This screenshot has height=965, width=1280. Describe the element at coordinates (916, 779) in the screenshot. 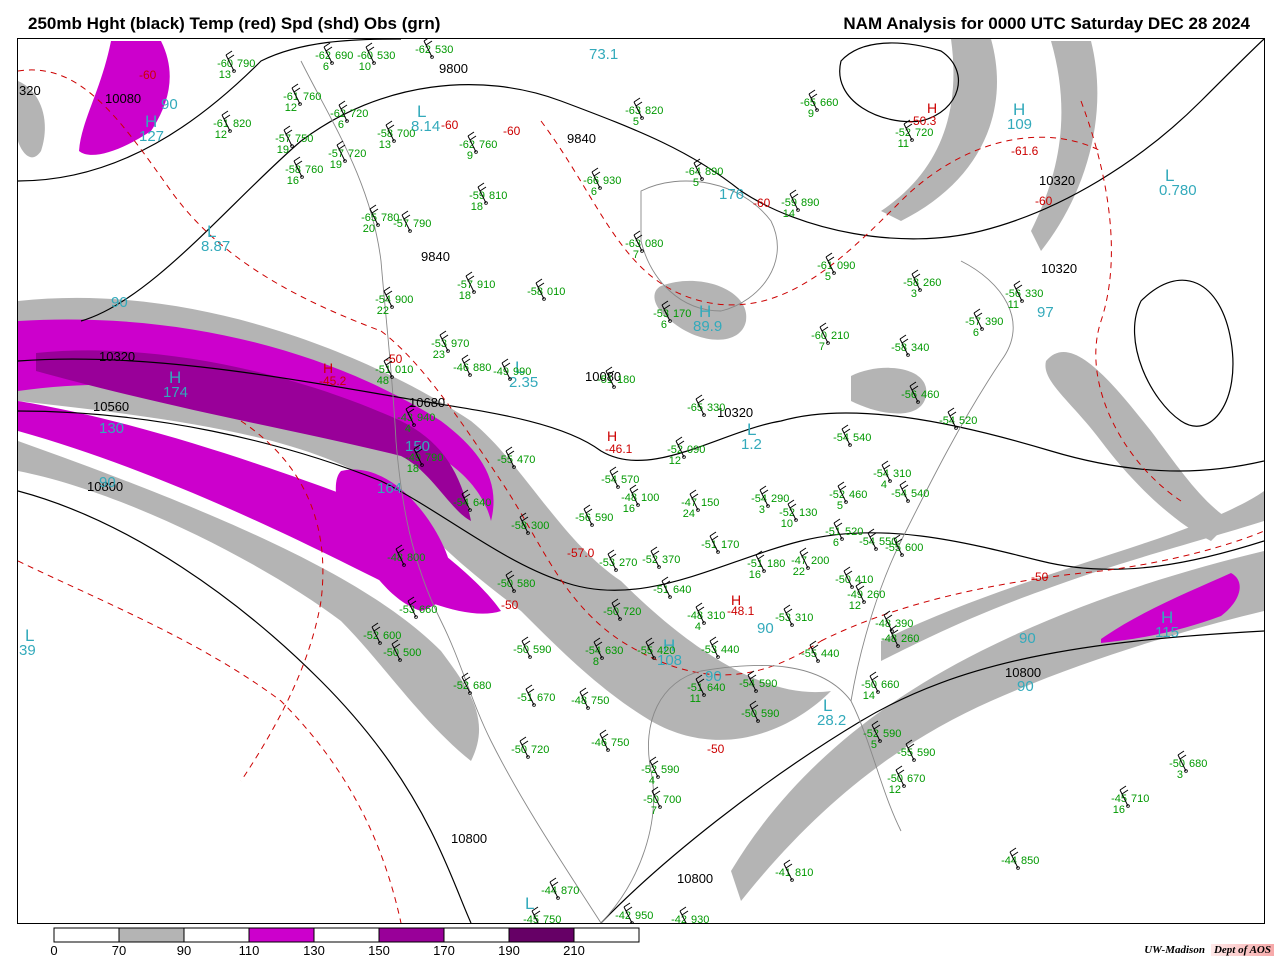

I see `station-height: 670` at that location.